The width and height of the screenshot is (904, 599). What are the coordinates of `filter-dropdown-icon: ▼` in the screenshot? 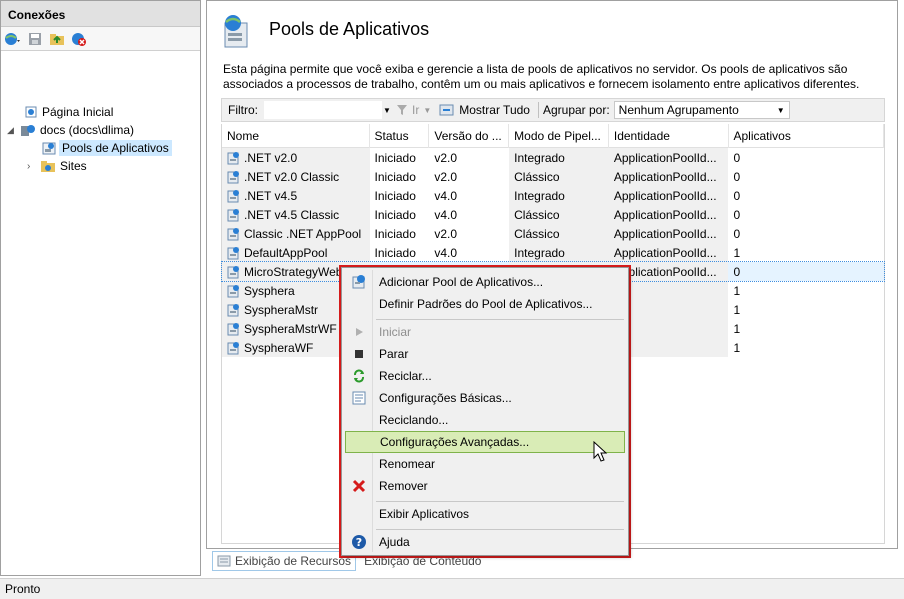 It's located at (387, 110).